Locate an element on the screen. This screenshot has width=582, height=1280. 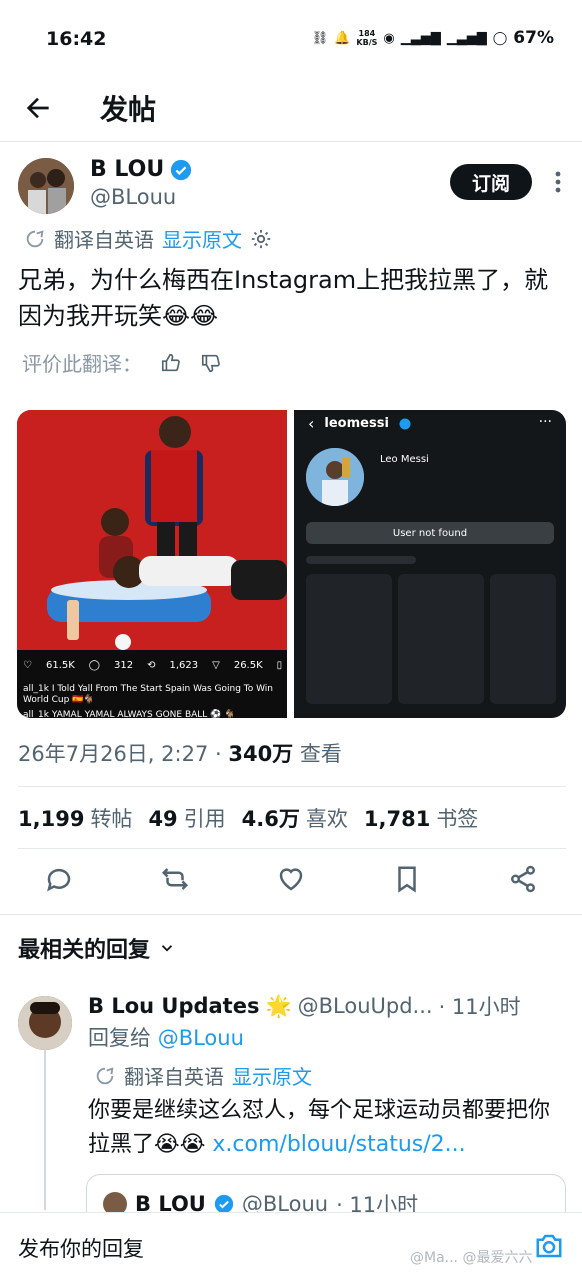
replying-to: 回复给 @BLouu is located at coordinates (166, 1037).